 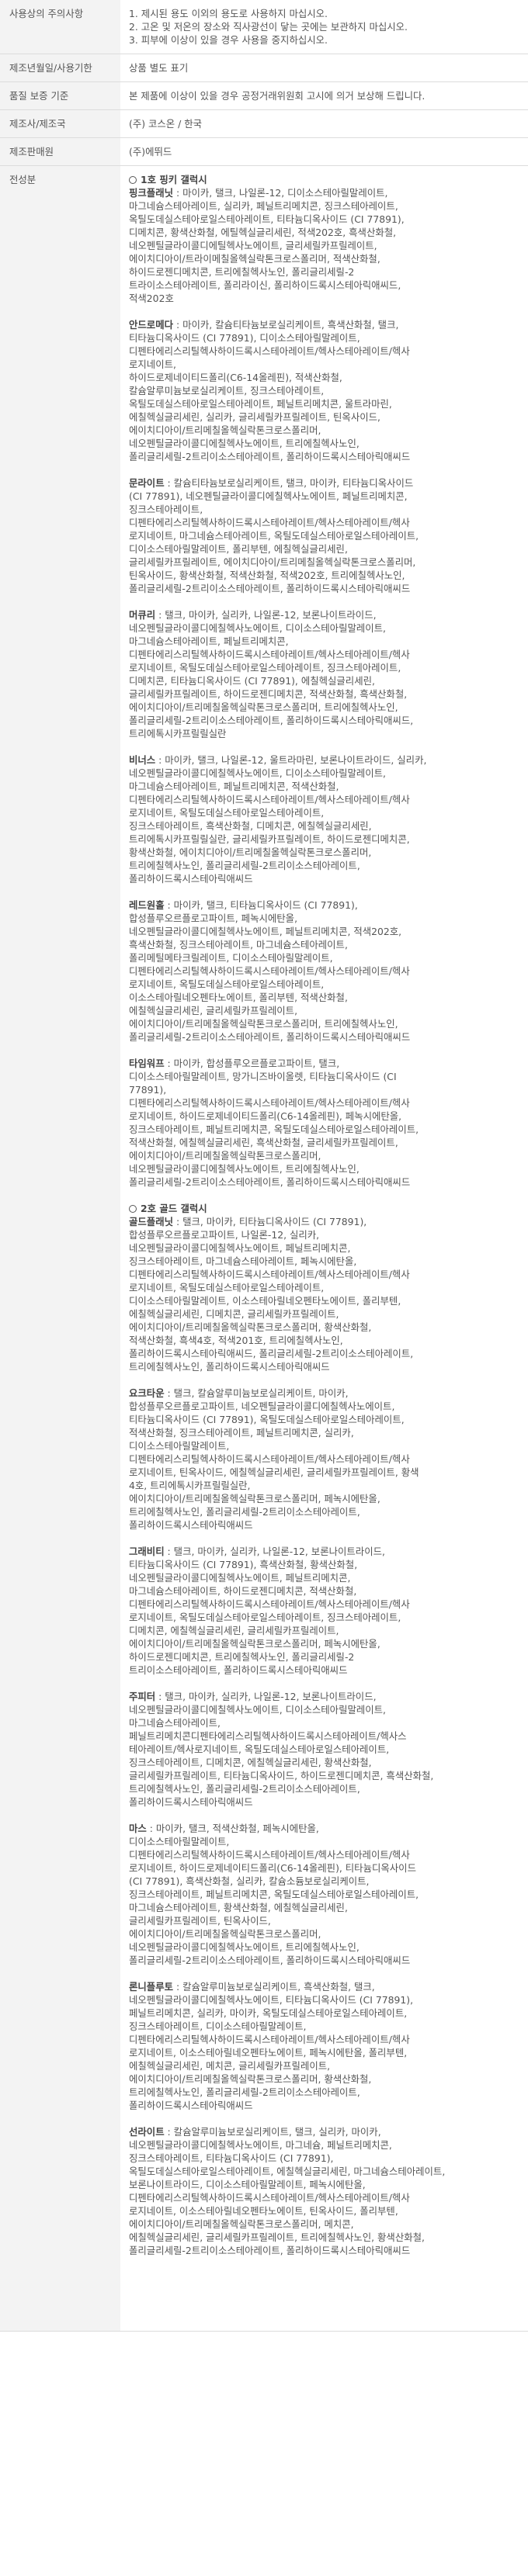 I want to click on ingredient-line: 테아레이트/헥사로지네이트, 옥틸도데실스테아로일스테아레이트,, so click(x=259, y=1749).